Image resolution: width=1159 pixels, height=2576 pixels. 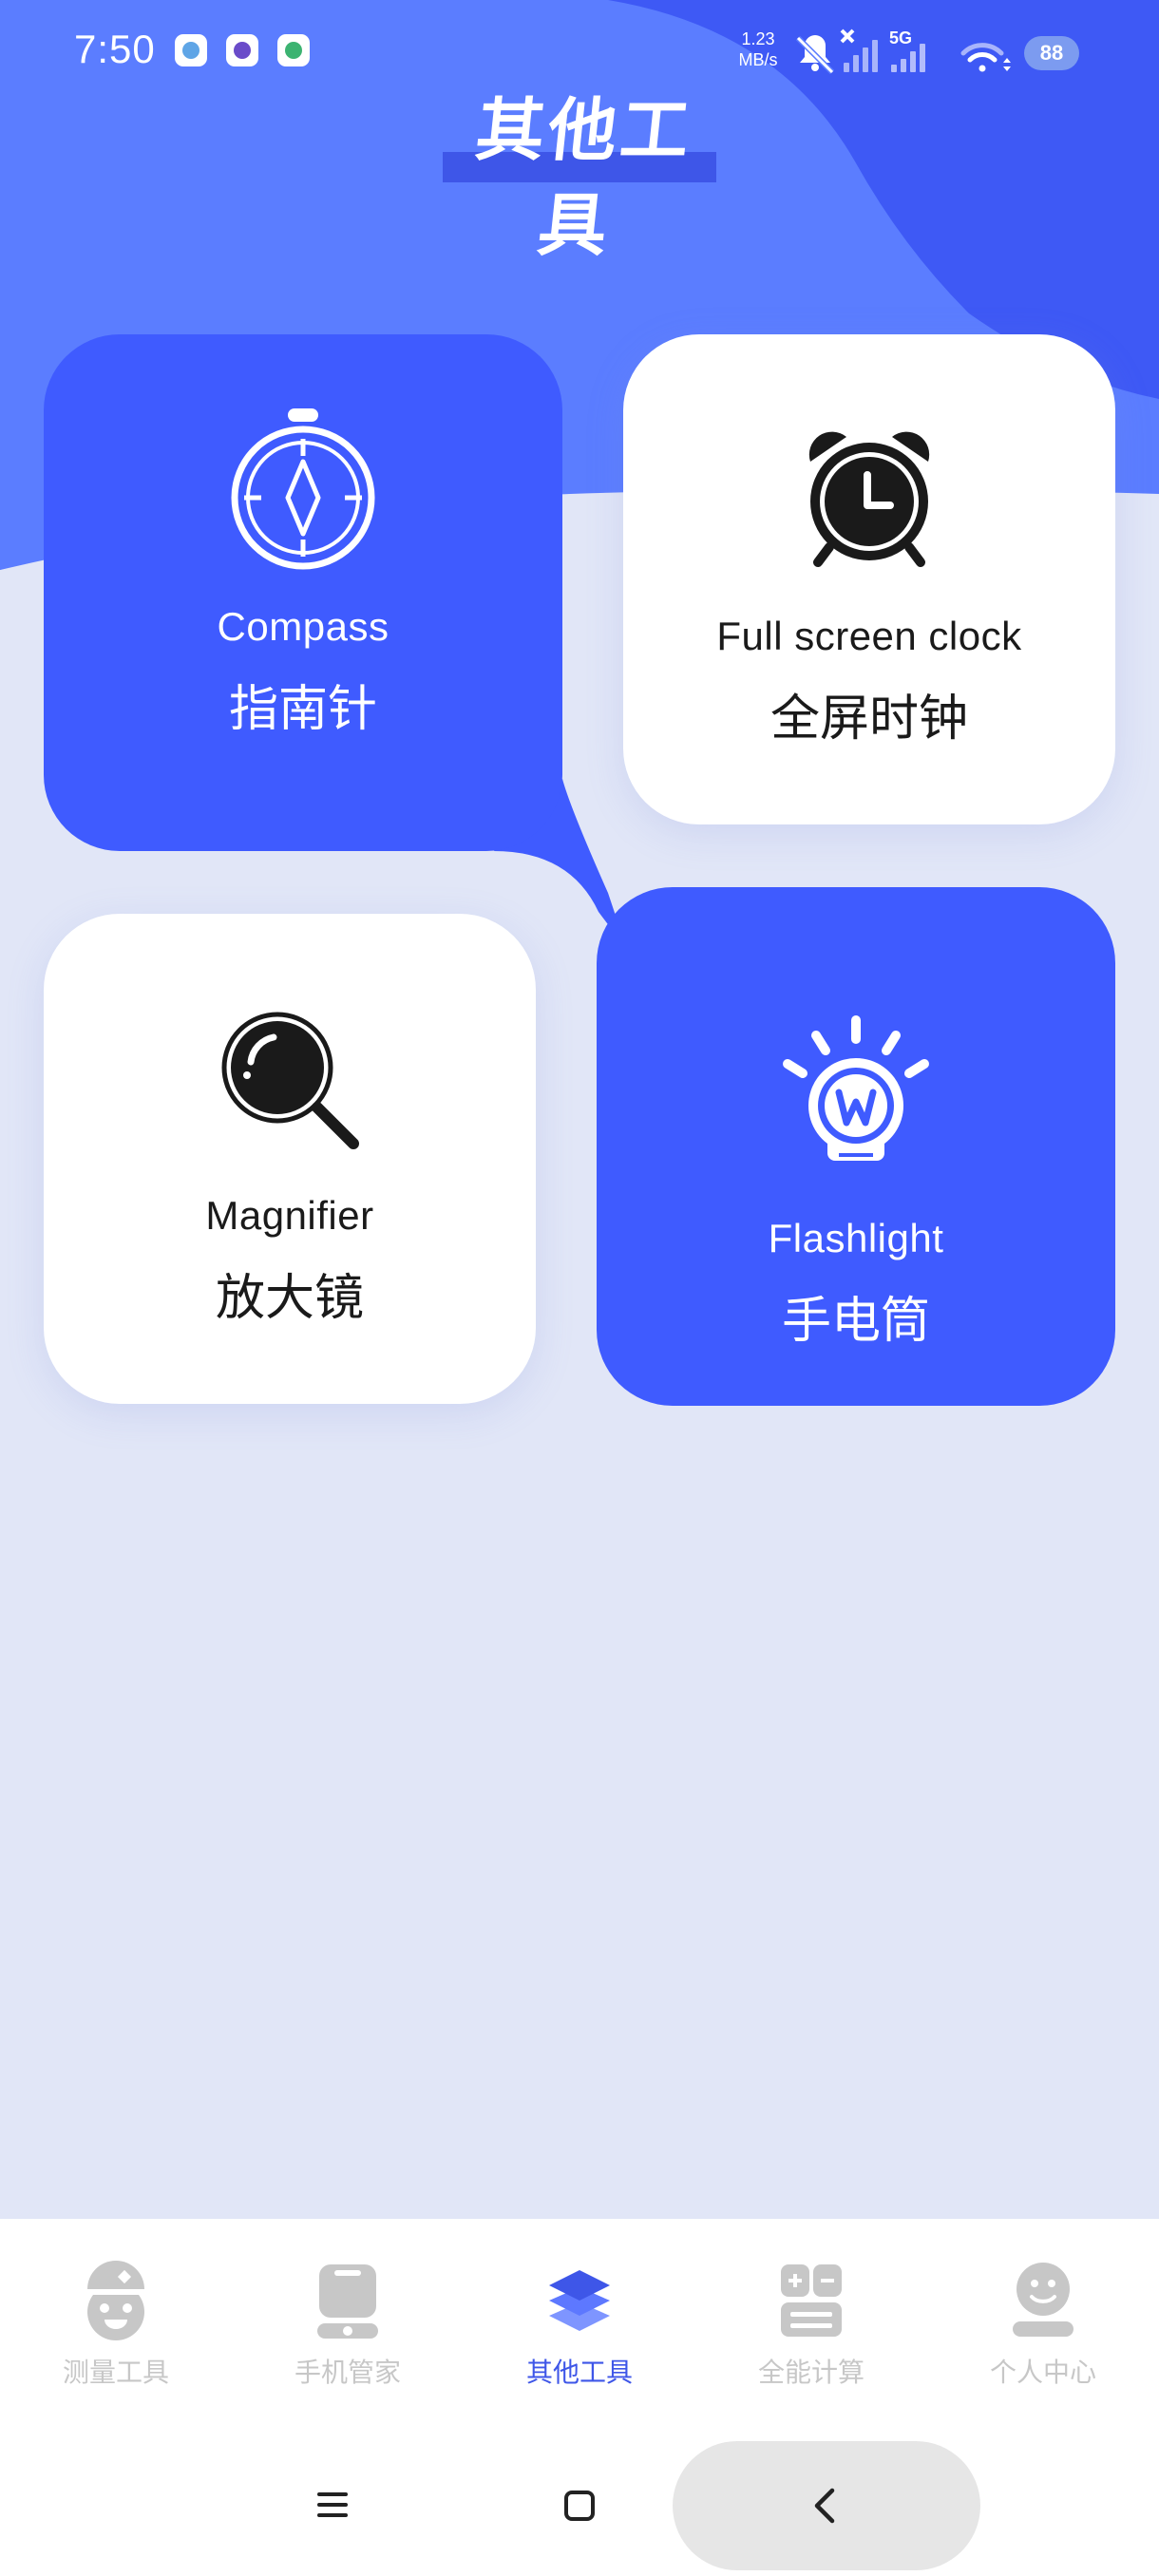 I want to click on back-button, so click(x=826, y=2505).